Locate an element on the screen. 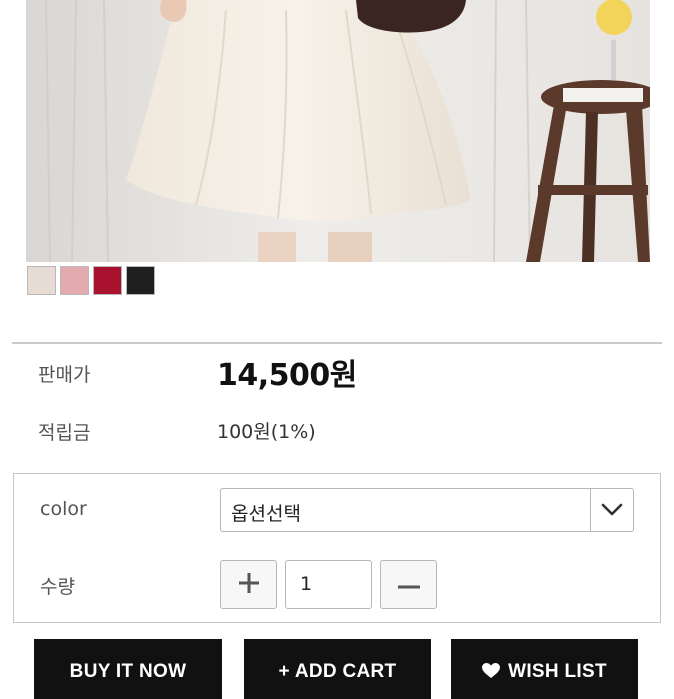 This screenshot has height=699, width=674. divider is located at coordinates (337, 343).